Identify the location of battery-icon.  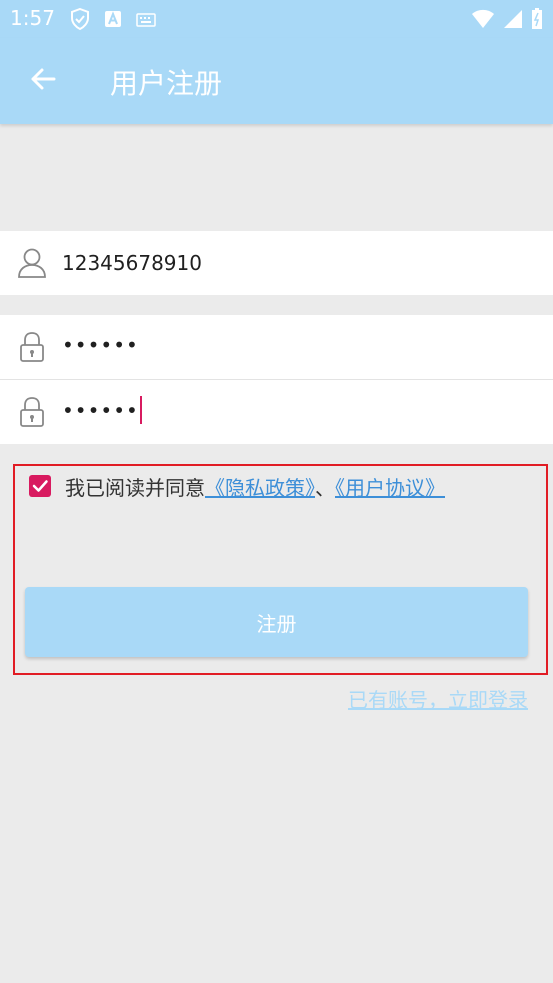
(537, 21).